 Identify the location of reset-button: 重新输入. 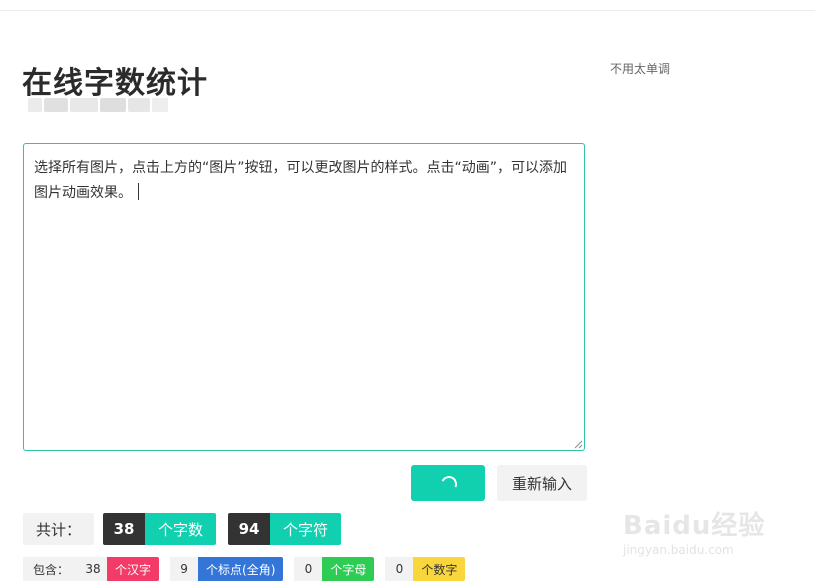
(542, 483).